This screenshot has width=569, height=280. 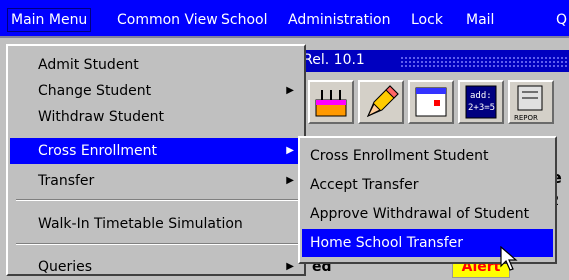 I want to click on calculator-icon: add: 2+3=5, so click(x=481, y=102).